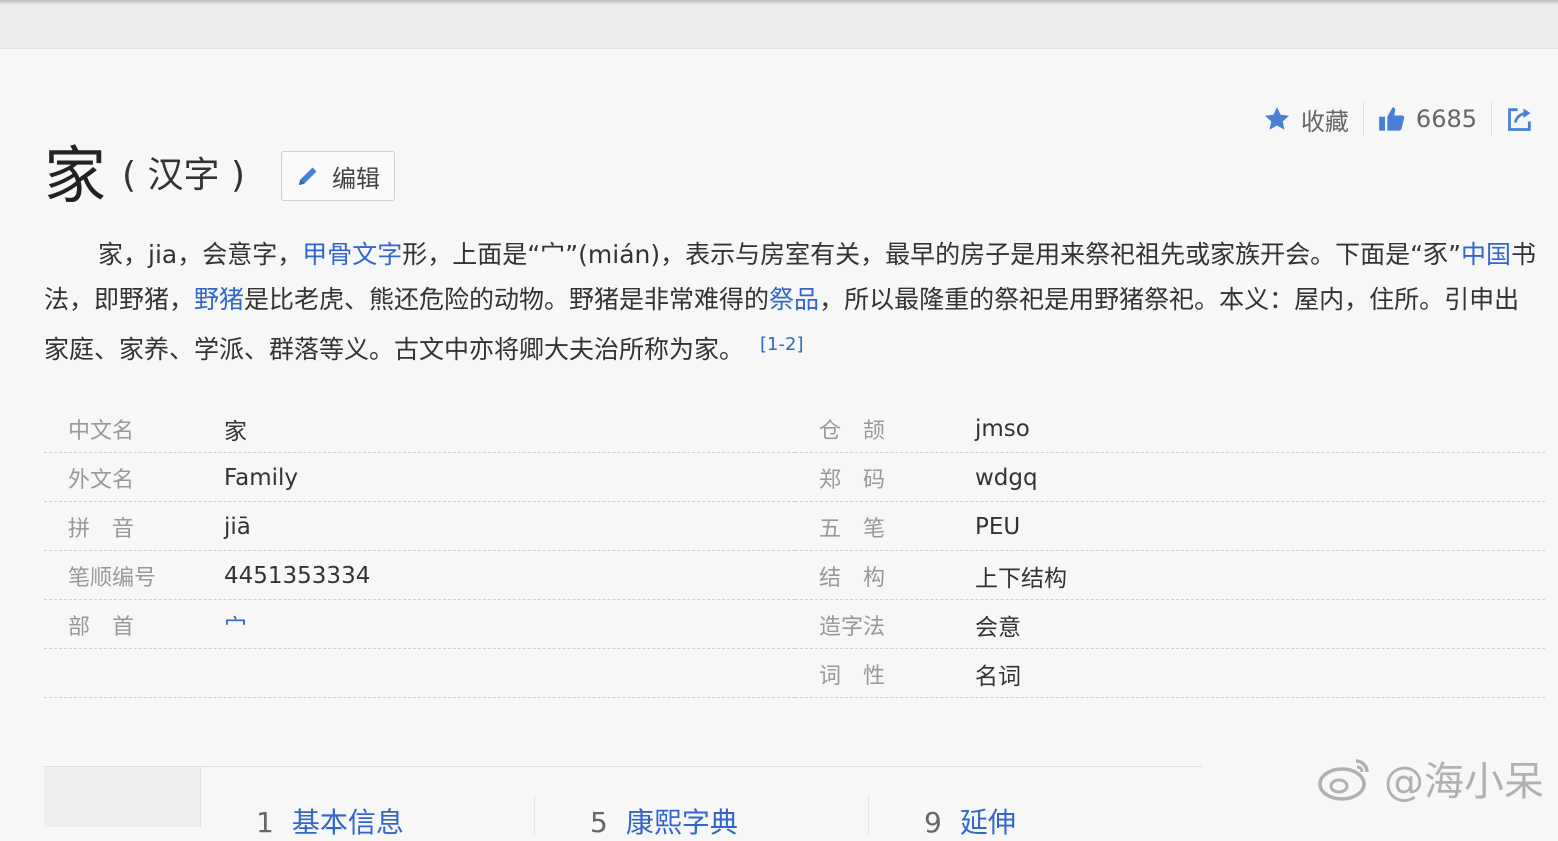  Describe the element at coordinates (1021, 578) in the screenshot. I see `info-value: 上下结构` at that location.